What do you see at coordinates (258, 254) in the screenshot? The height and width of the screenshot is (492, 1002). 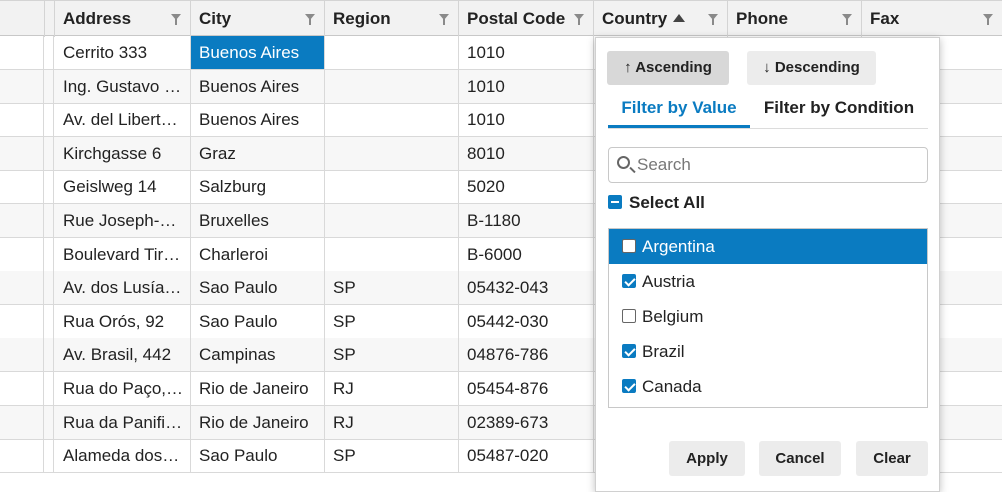 I see `table-cell-city: Charleroi` at bounding box center [258, 254].